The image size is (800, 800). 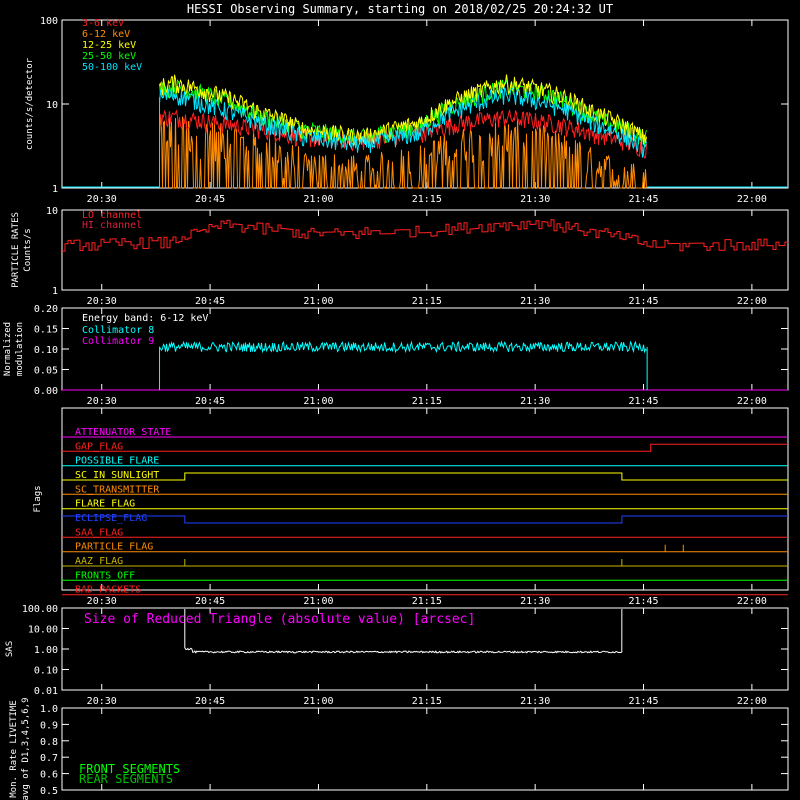 I want to click on flags-xtick-label: 21:15, so click(x=427, y=601).